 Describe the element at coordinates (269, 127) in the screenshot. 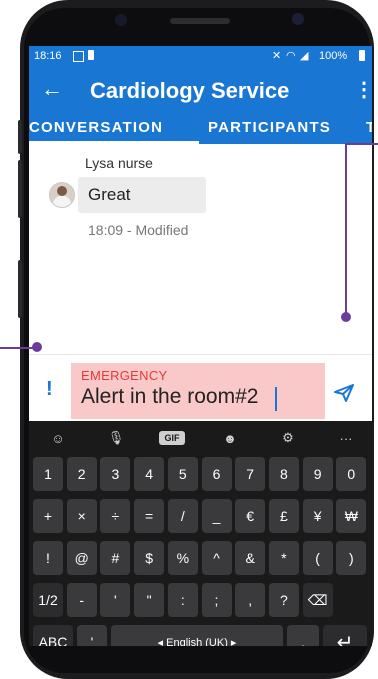

I see `tab-participants: PARTICIPANTS` at that location.